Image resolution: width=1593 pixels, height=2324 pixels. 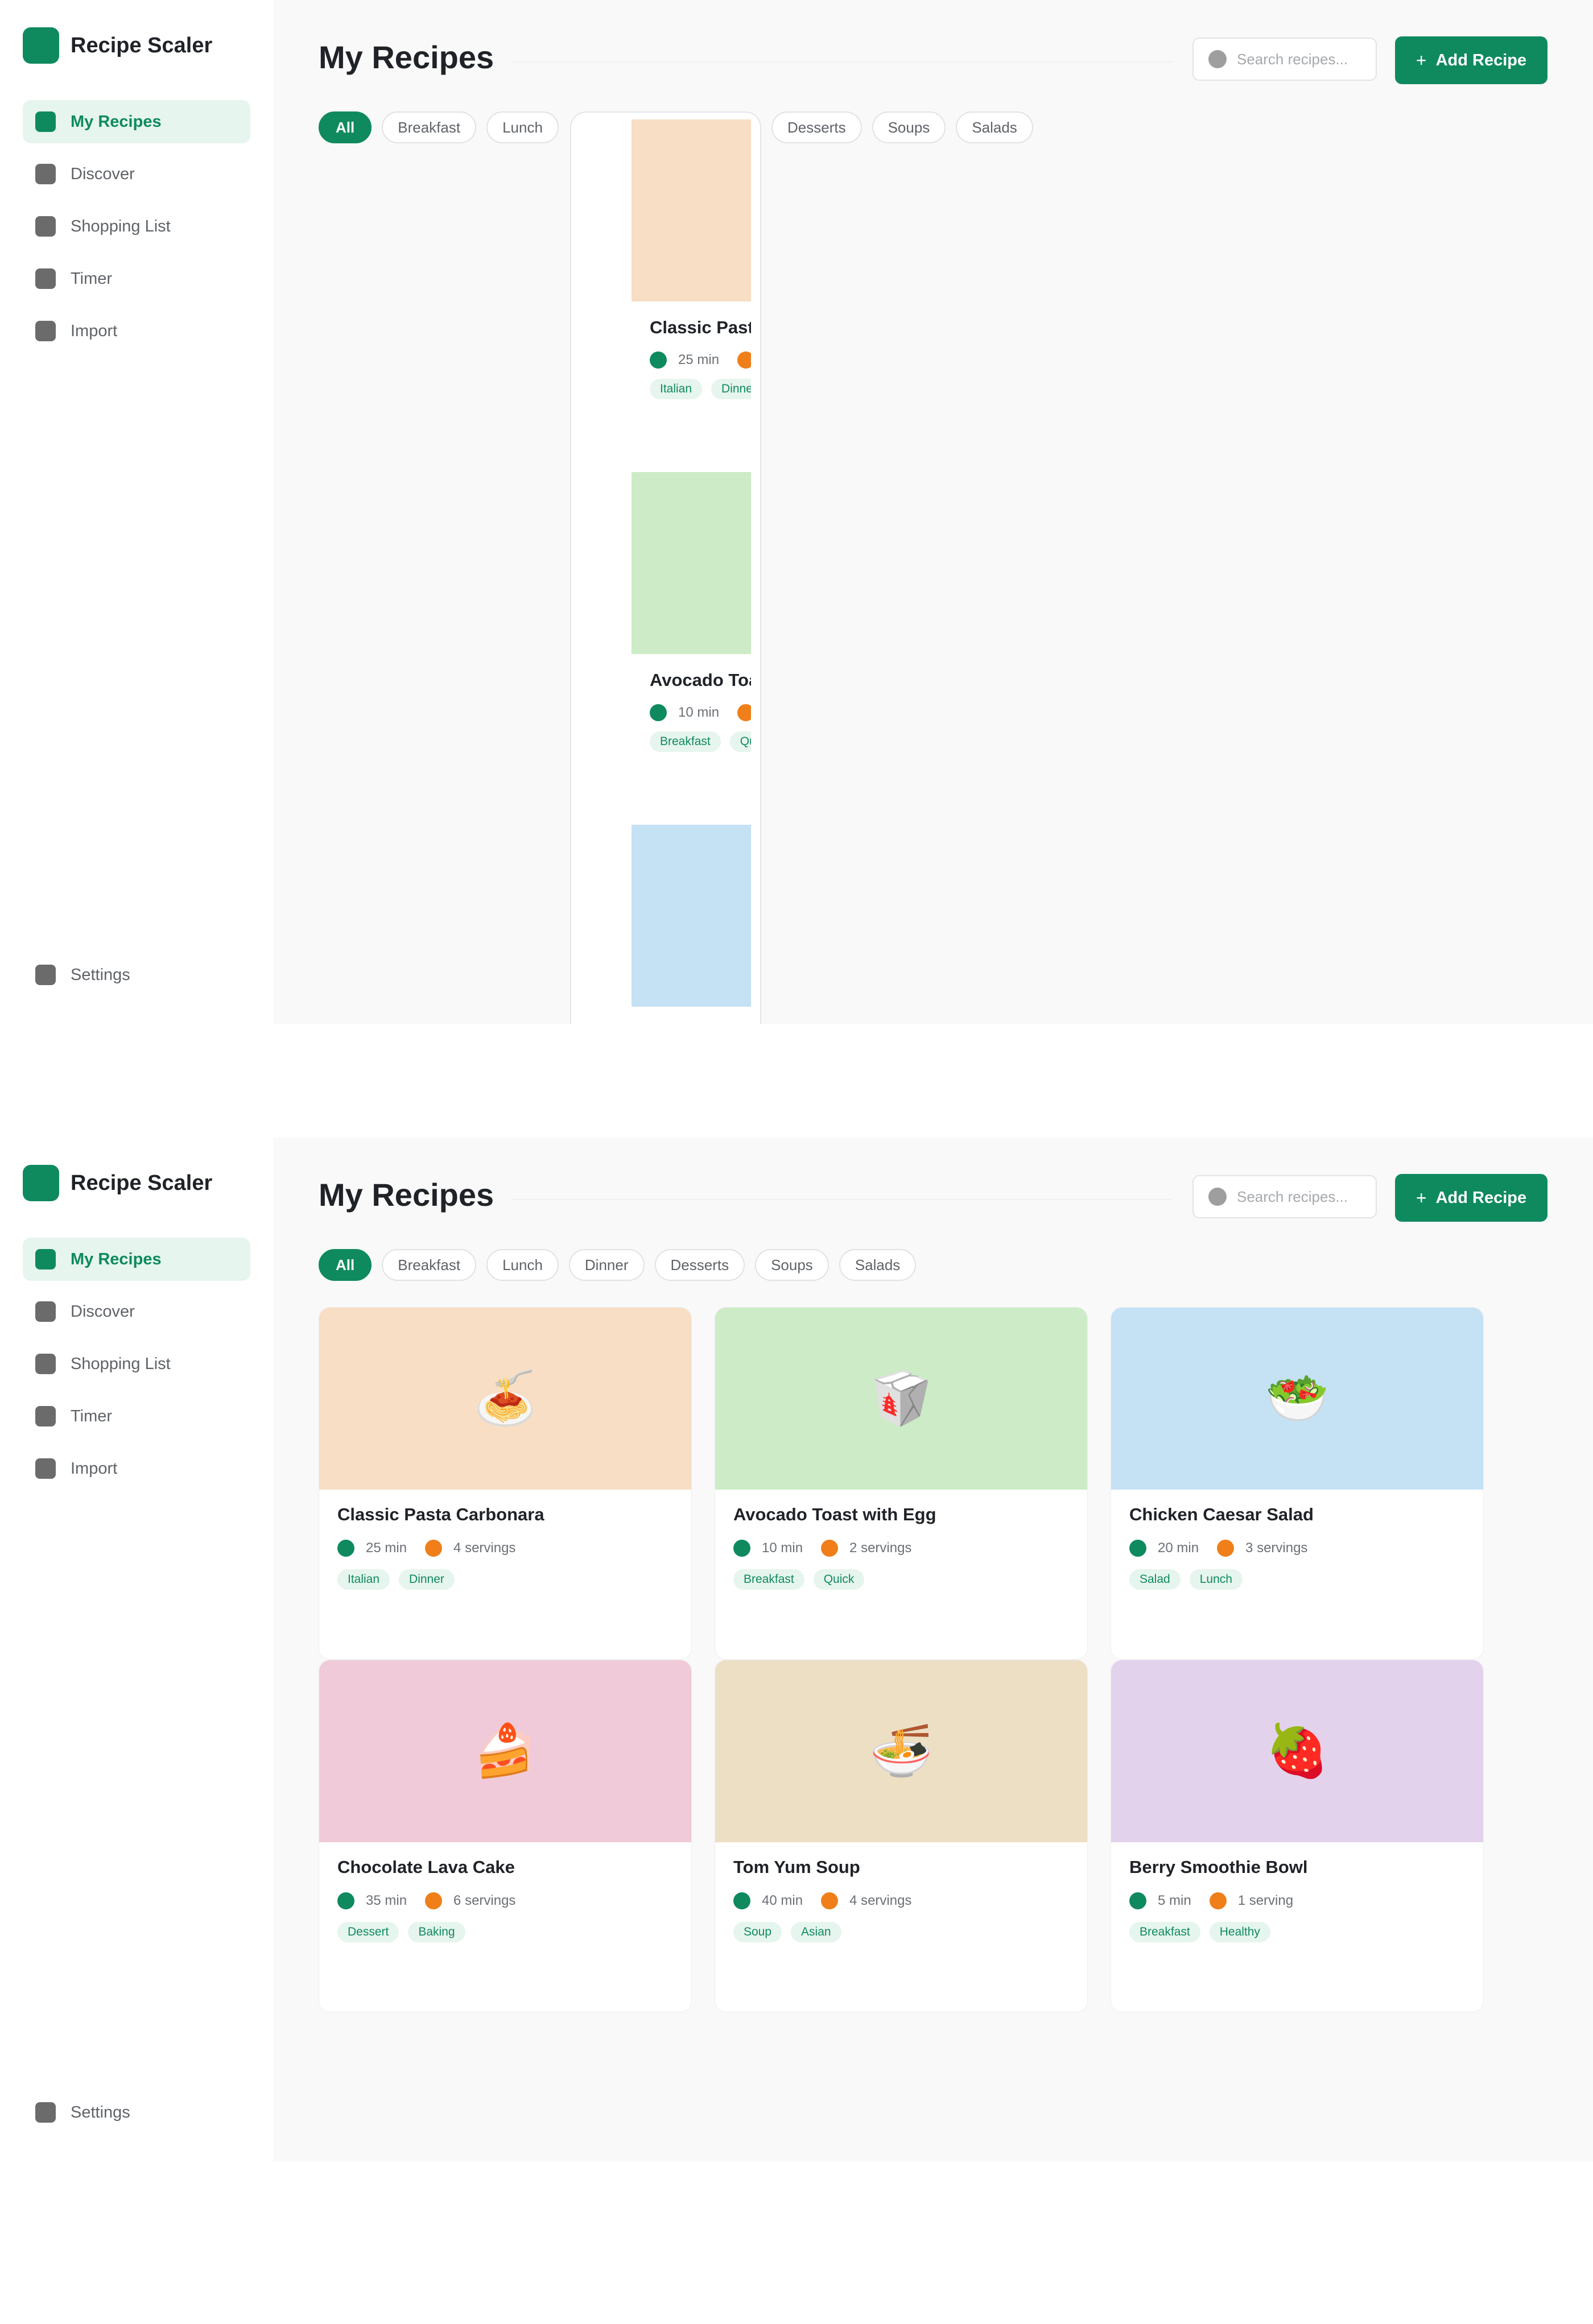 I want to click on header-divider, so click(x=842, y=62).